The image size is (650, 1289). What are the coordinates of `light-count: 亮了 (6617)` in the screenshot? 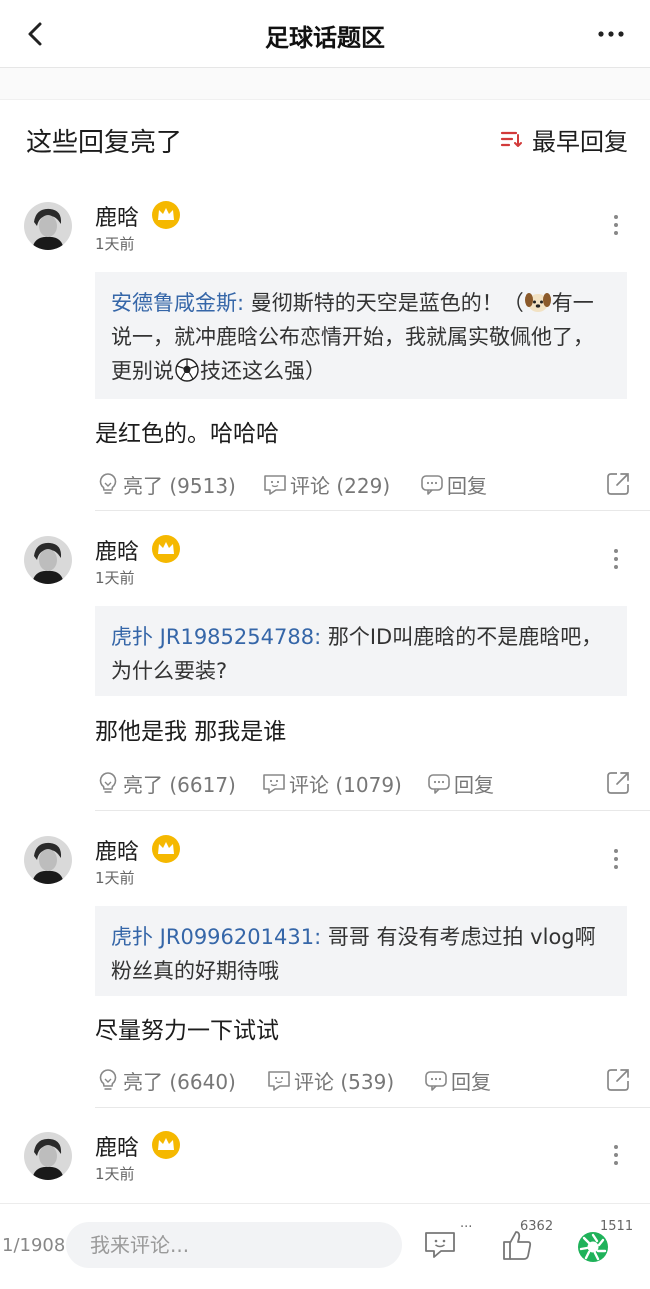 It's located at (179, 784).